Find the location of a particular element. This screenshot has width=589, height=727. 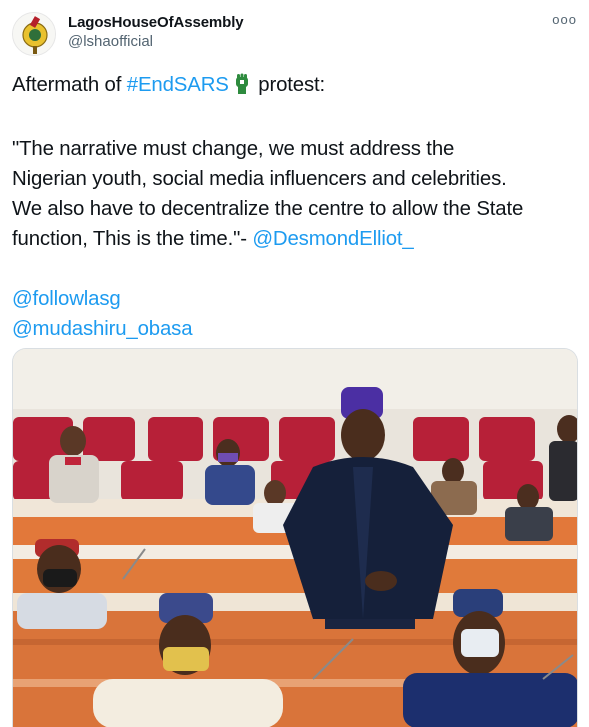

author-handle: @lshaofficial is located at coordinates (156, 42).